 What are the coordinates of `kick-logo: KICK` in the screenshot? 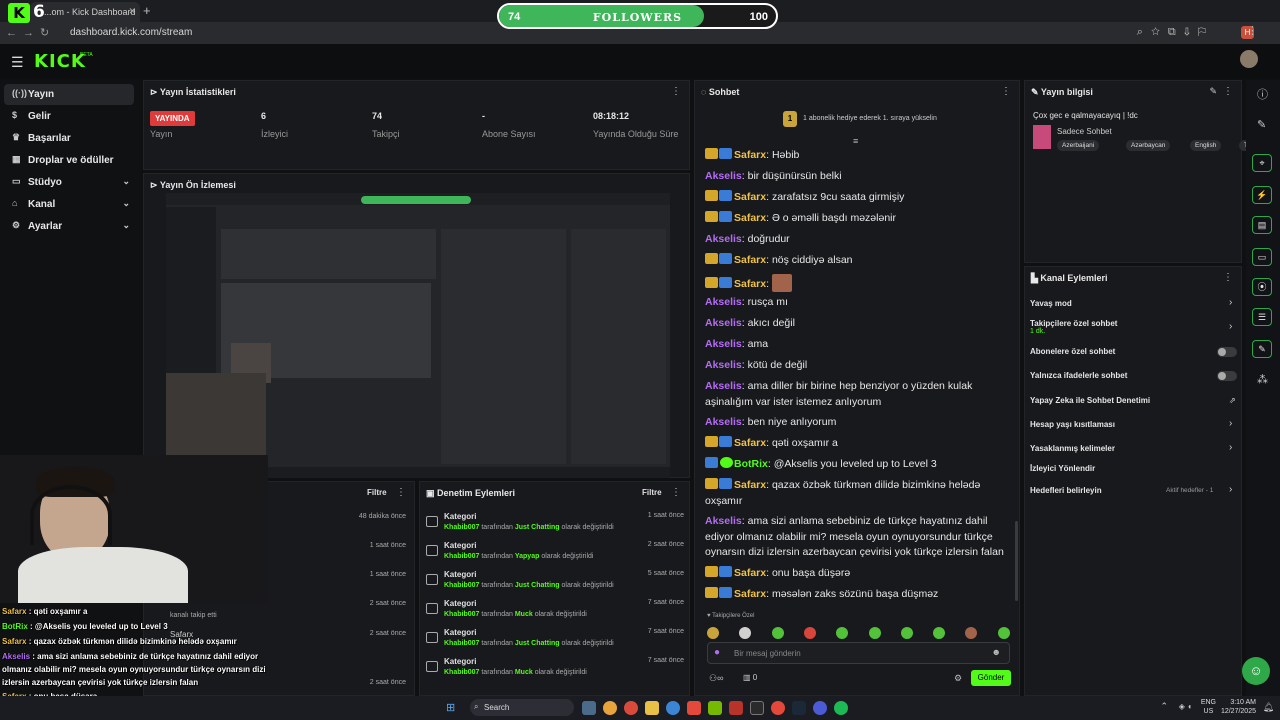 It's located at (60, 61).